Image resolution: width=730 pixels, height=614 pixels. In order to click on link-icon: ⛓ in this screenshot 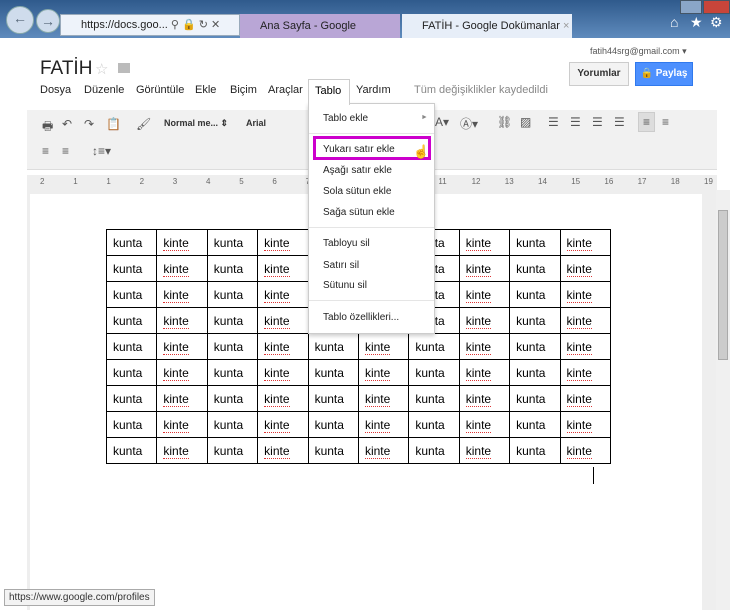, I will do `click(504, 122)`.